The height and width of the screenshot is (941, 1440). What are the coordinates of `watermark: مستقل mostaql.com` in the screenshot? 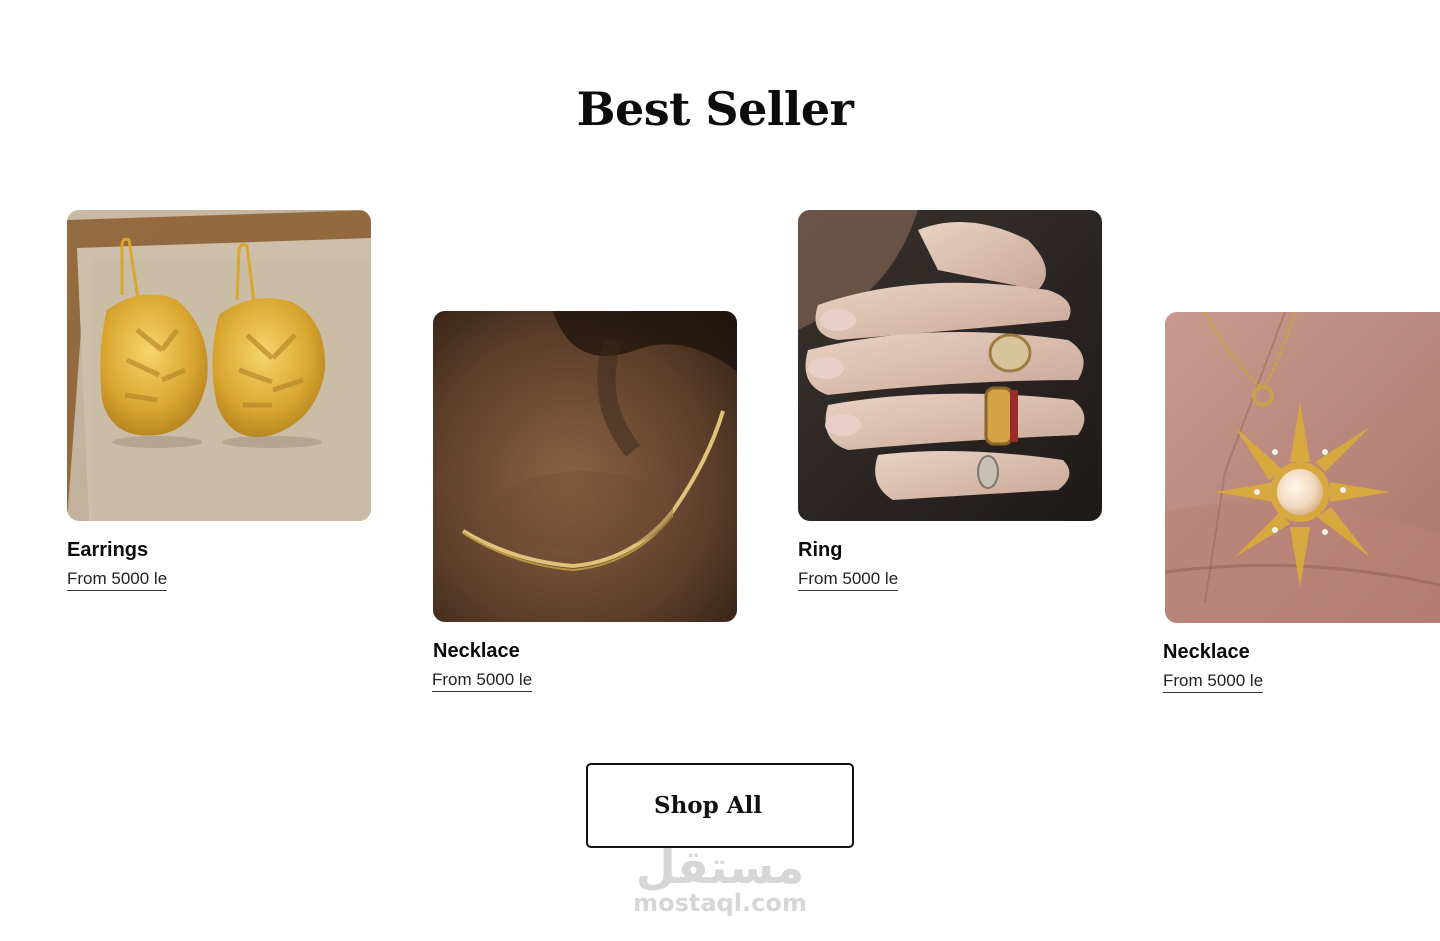 It's located at (720, 878).